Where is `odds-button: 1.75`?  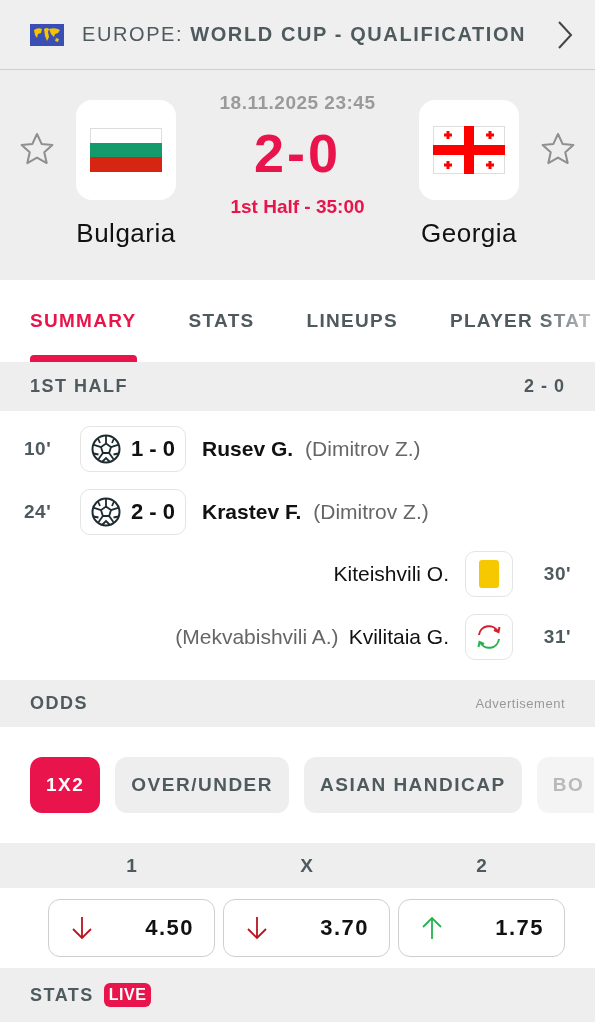 odds-button: 1.75 is located at coordinates (481, 928).